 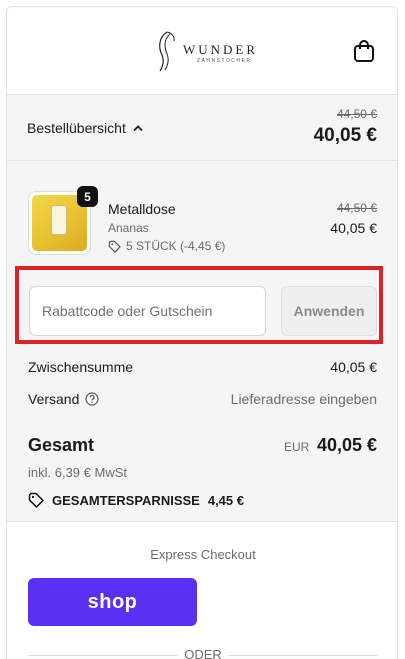 What do you see at coordinates (364, 51) in the screenshot?
I see `shopping-bag-icon` at bounding box center [364, 51].